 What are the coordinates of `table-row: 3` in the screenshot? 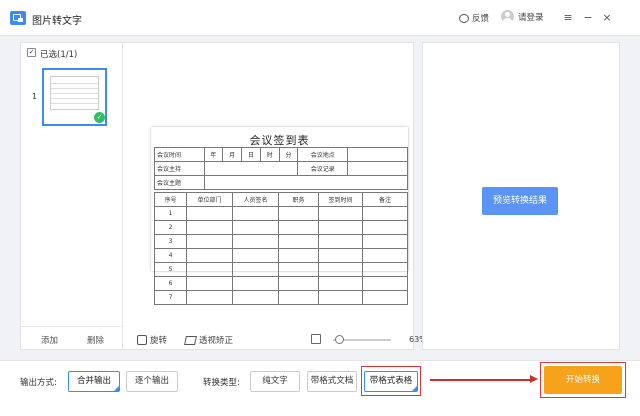 It's located at (281, 241).